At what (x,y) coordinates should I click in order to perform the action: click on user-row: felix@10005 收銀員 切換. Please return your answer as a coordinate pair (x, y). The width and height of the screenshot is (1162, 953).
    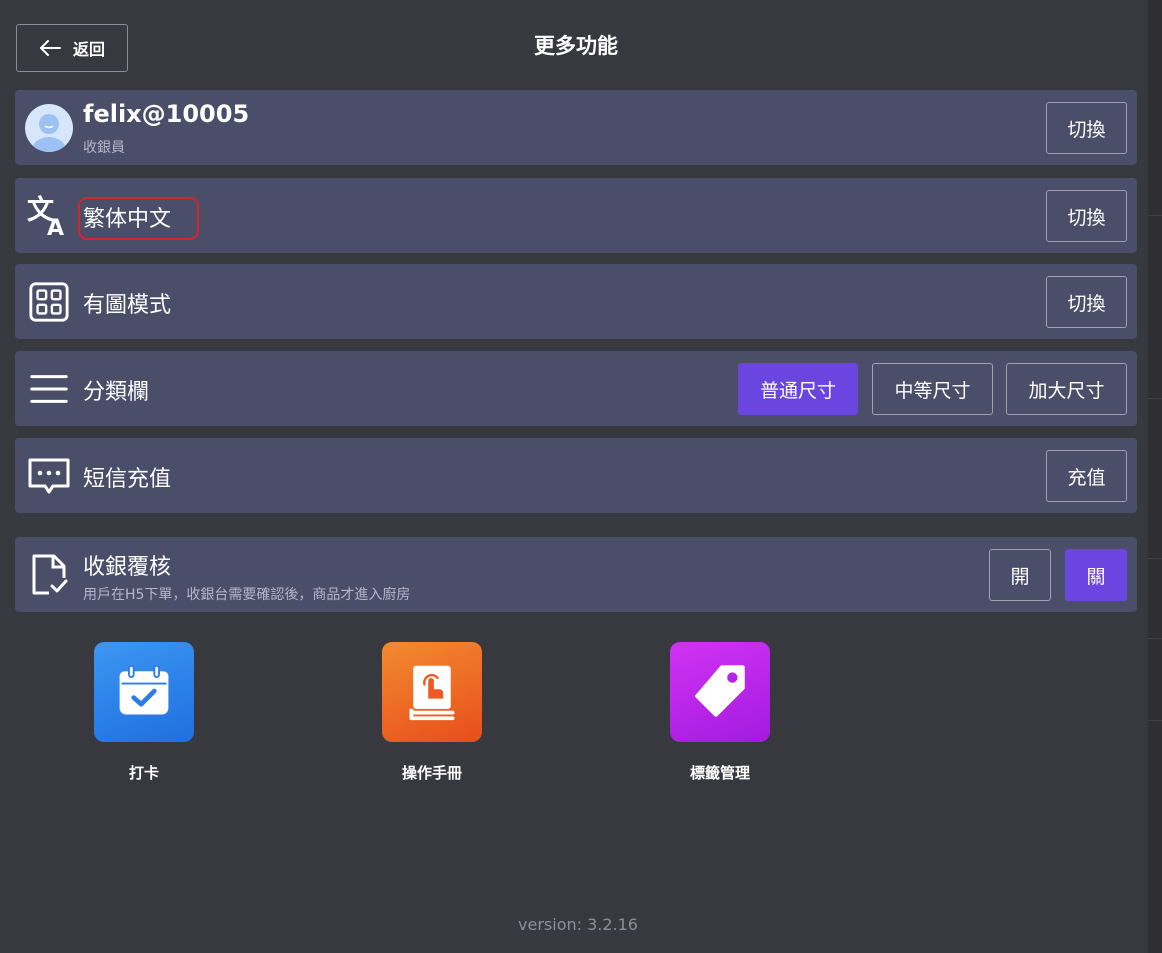
    Looking at the image, I should click on (576, 127).